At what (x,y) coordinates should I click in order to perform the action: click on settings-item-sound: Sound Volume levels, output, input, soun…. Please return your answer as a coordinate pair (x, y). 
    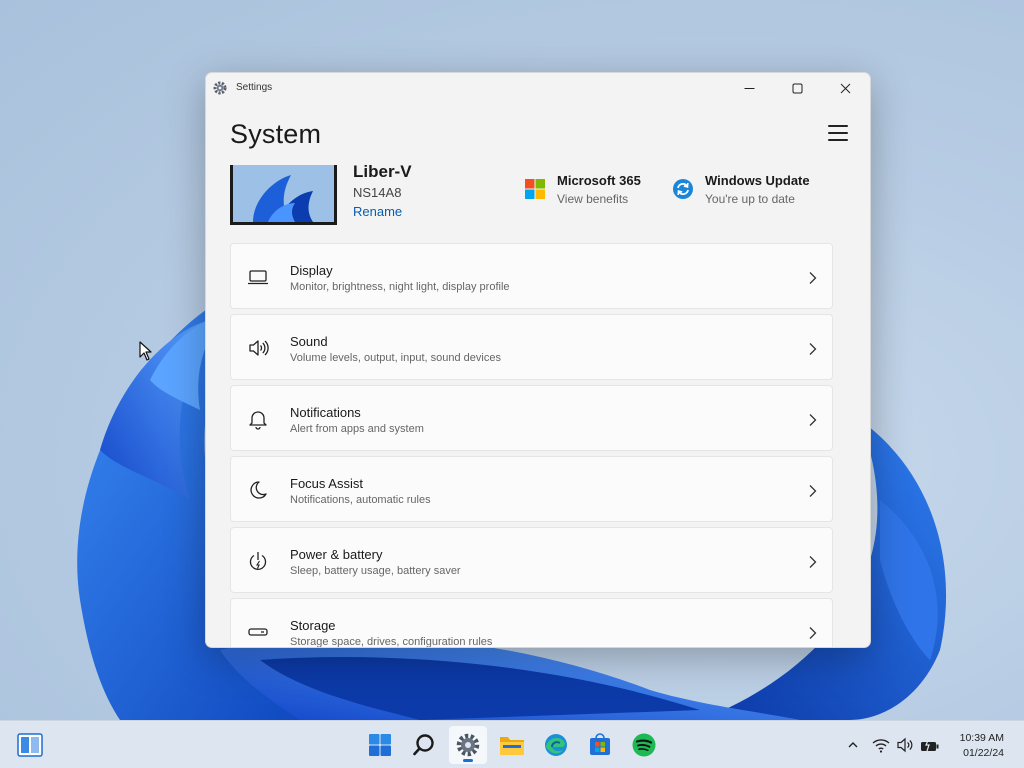
    Looking at the image, I should click on (531, 347).